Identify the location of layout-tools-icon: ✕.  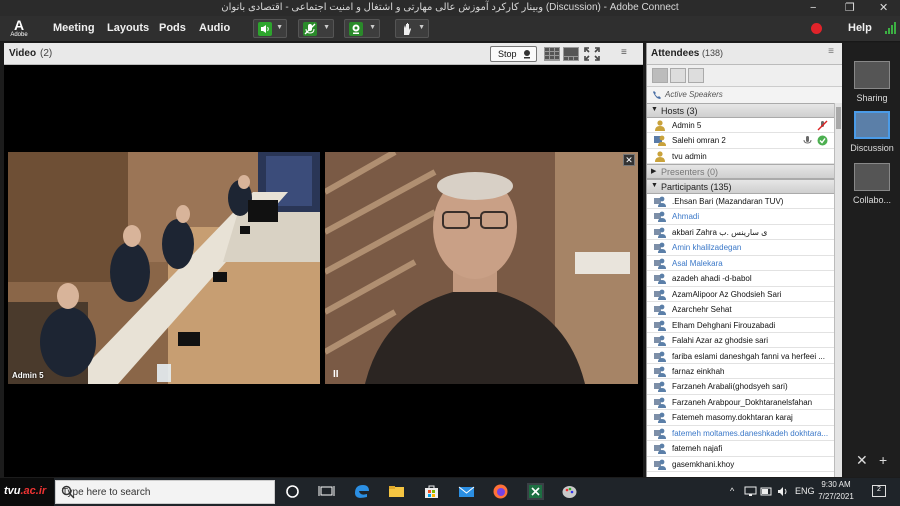
(862, 460).